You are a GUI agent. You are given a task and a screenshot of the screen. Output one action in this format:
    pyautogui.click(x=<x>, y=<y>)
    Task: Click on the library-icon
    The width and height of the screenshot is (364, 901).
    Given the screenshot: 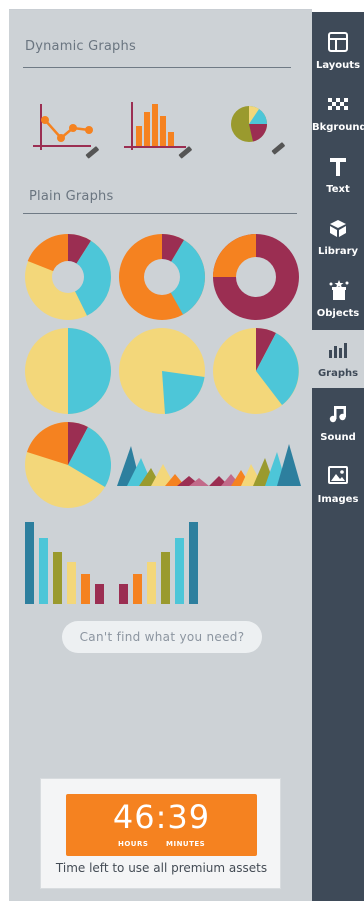 What is the action you would take?
    pyautogui.click(x=338, y=228)
    